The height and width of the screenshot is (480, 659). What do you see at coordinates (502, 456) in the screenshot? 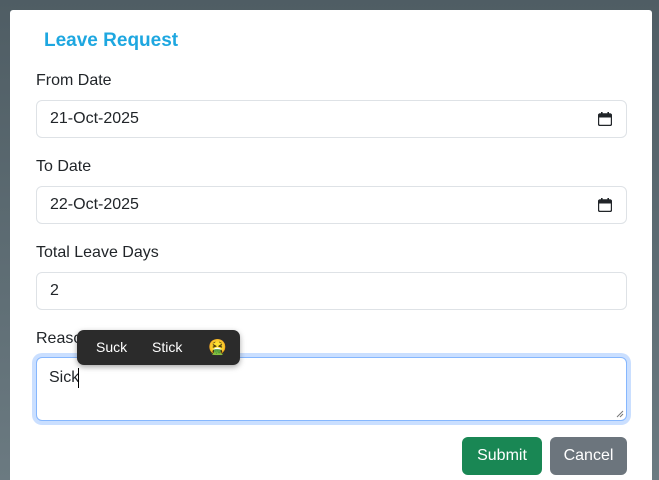
I see `submit-button: Submit` at bounding box center [502, 456].